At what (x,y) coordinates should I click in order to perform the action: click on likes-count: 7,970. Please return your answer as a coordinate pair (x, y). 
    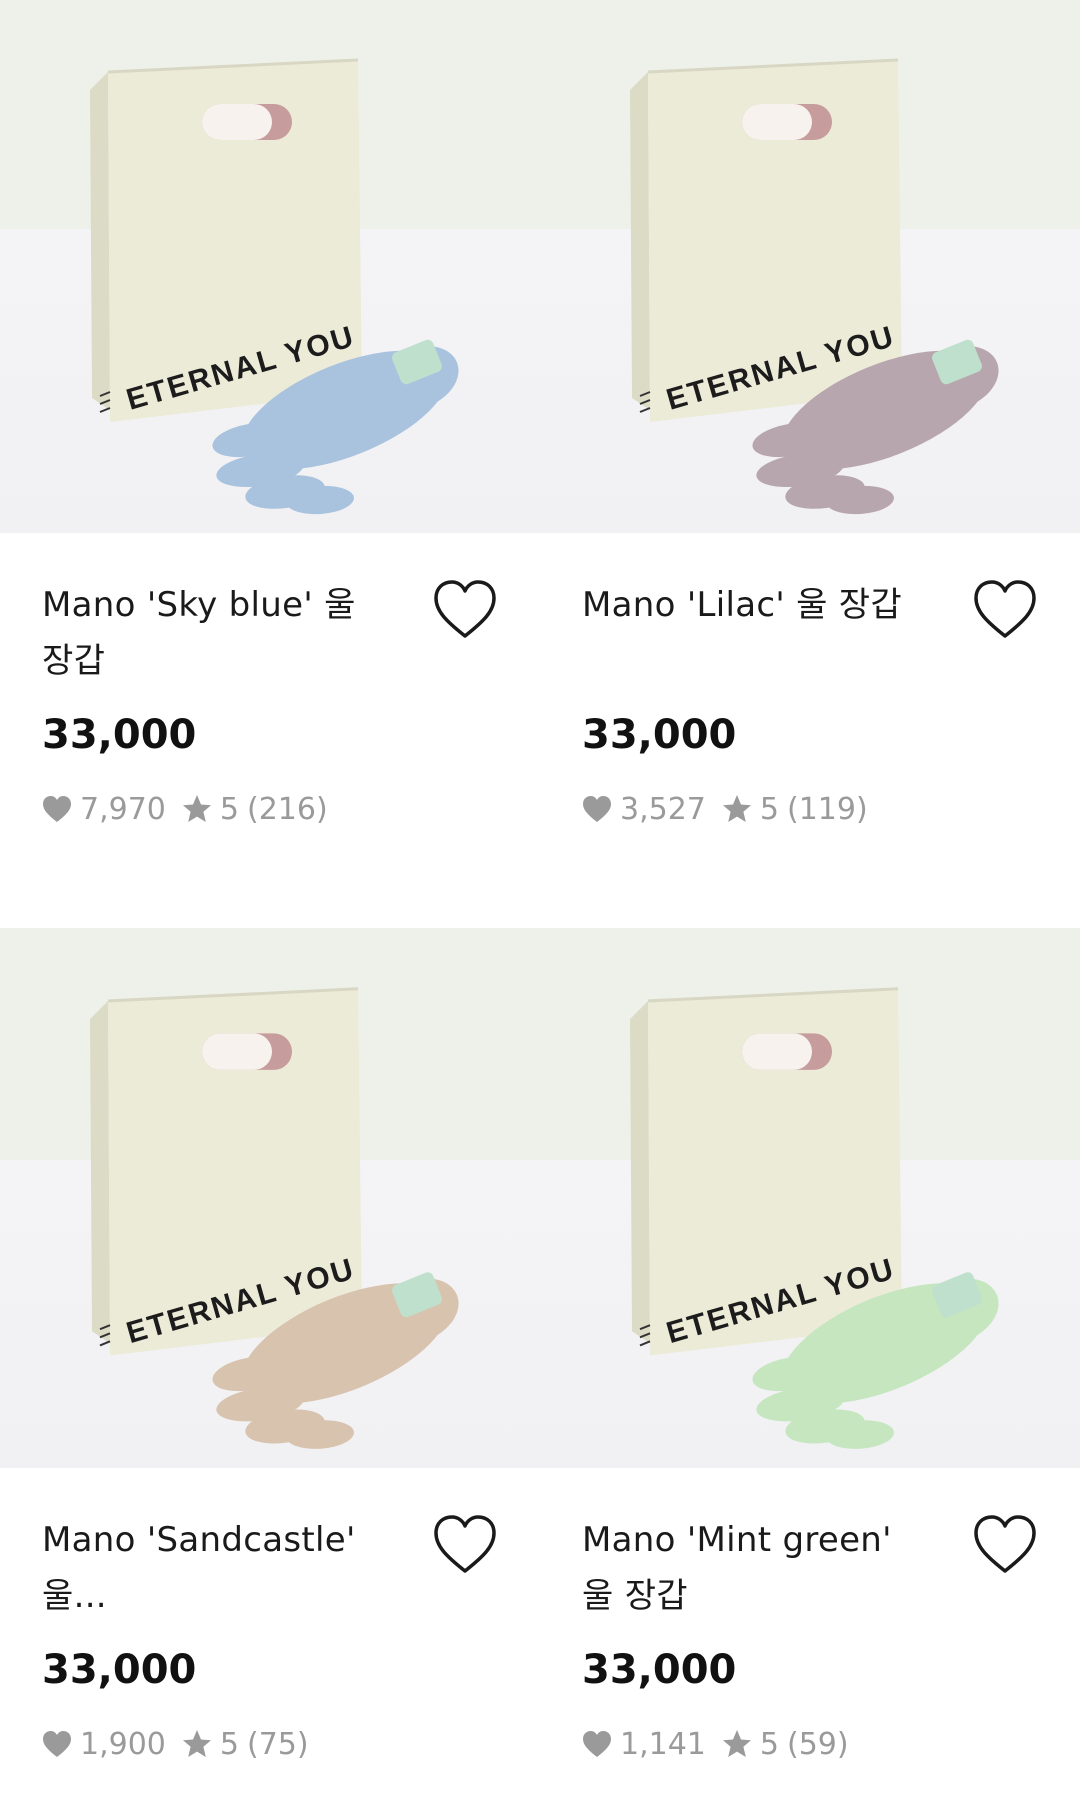
    Looking at the image, I should click on (104, 809).